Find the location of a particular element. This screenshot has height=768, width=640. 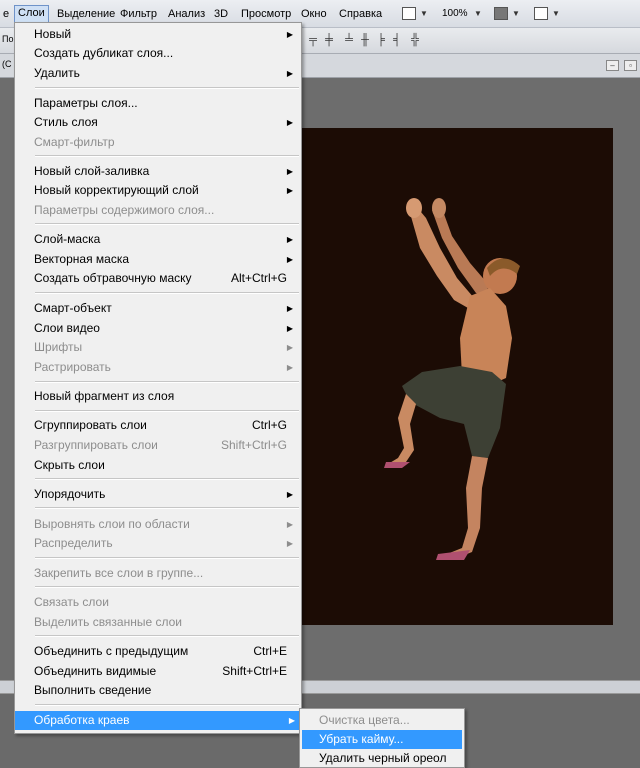

menu-item-new-slice-from-layer: Новый фрагмент из слоя is located at coordinates (158, 396).